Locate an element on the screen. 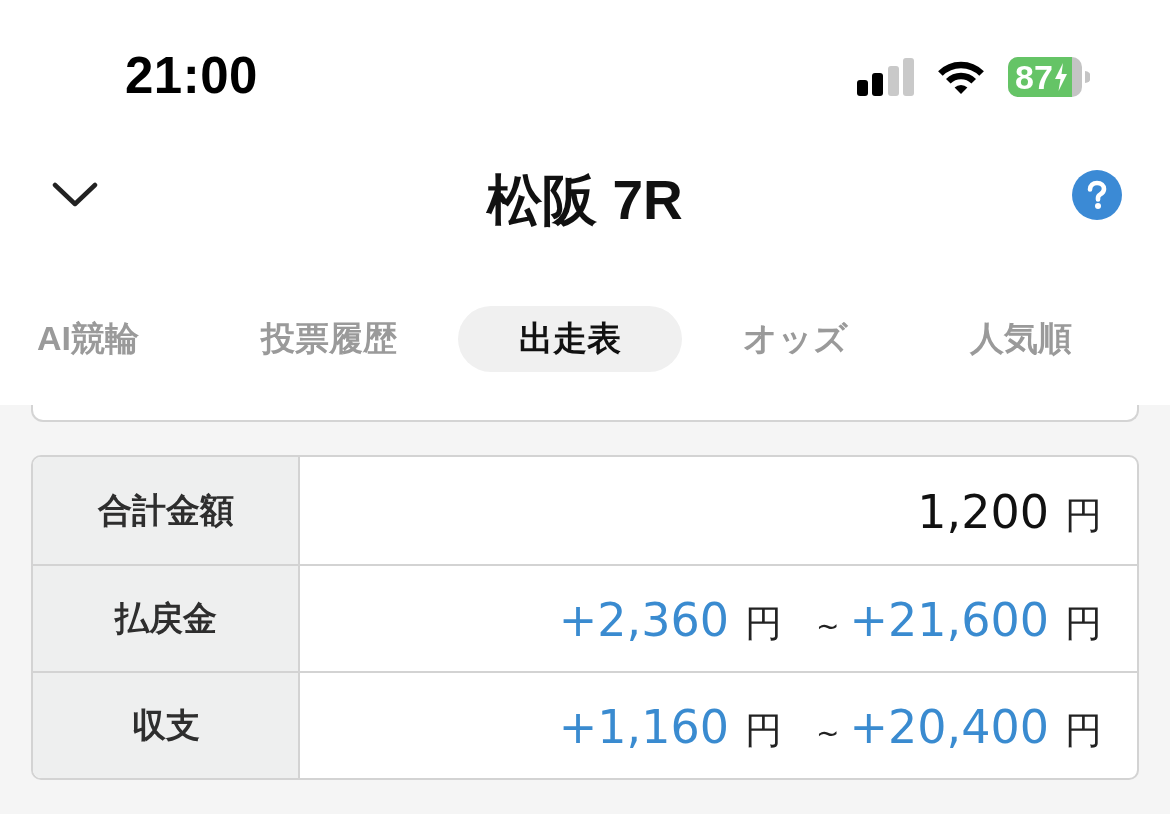  wifi-icon is located at coordinates (961, 77).